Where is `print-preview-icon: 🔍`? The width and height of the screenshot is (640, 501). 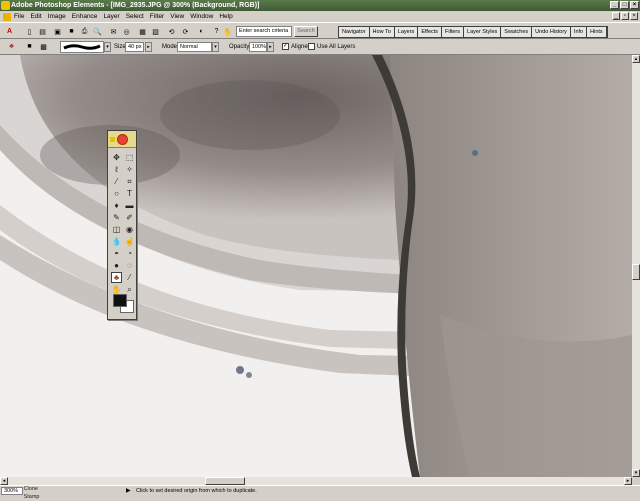
print-preview-icon: 🔍 is located at coordinates (97, 31).